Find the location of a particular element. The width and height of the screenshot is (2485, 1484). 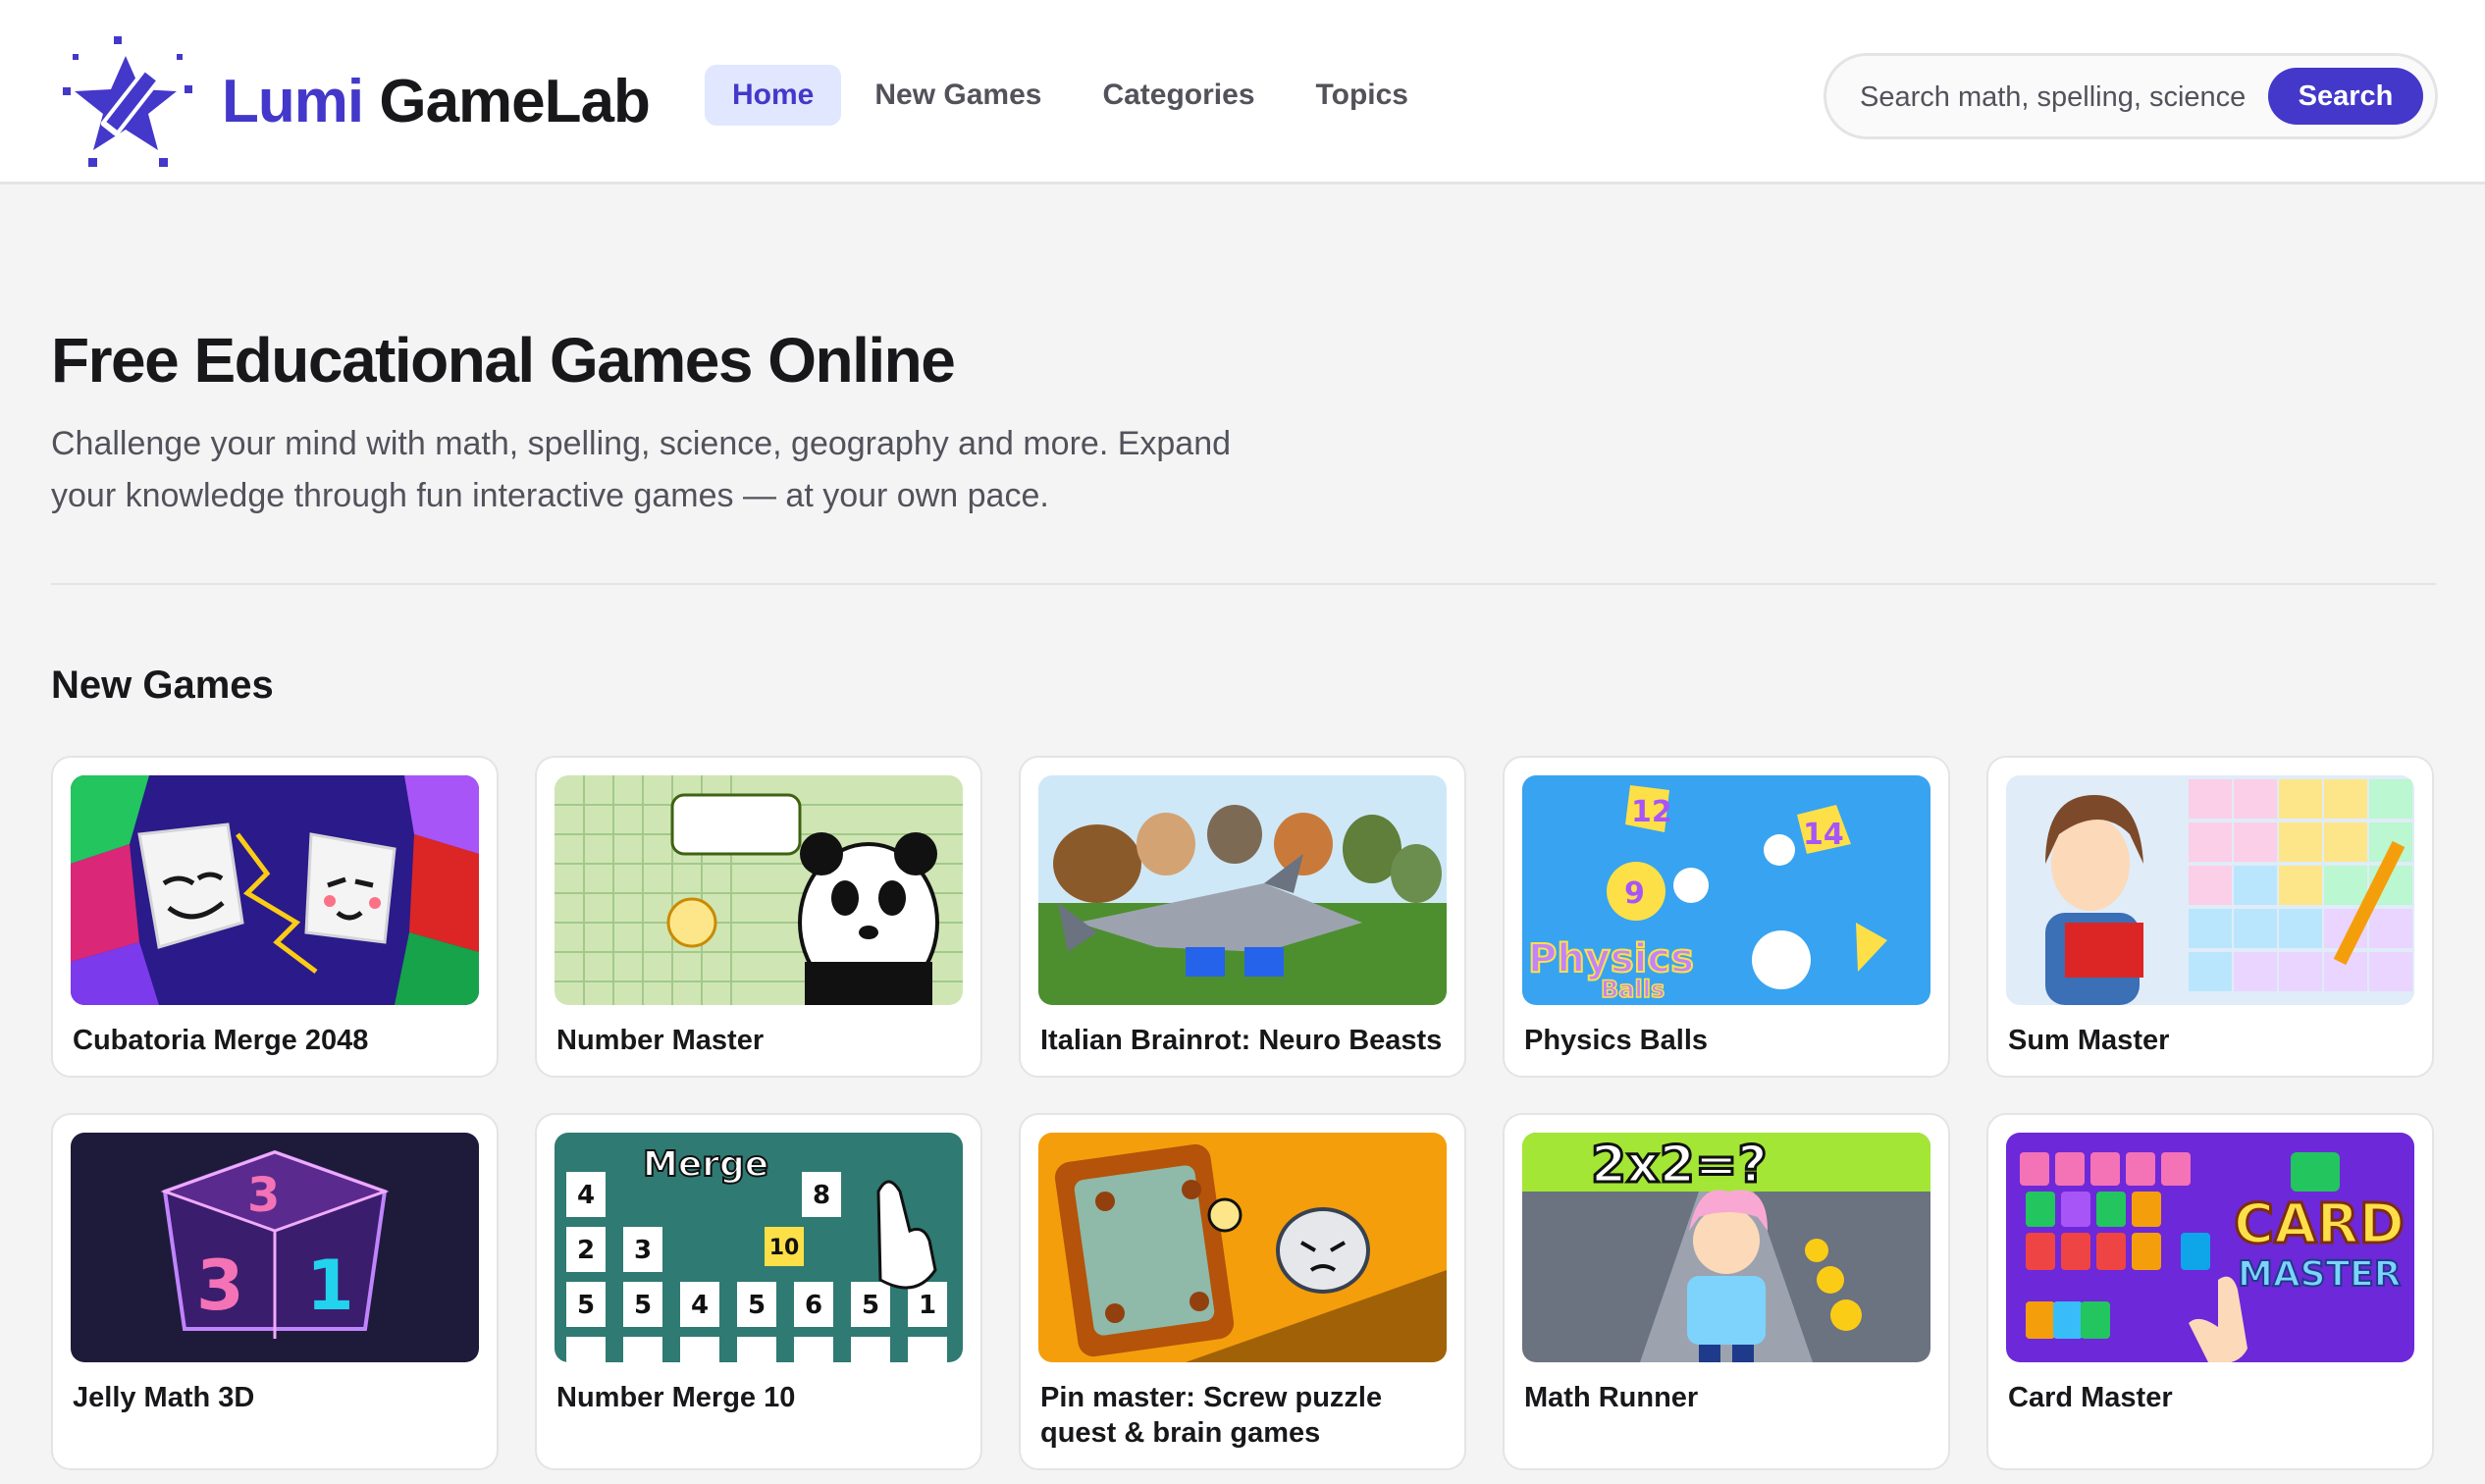

svg-text: 14 is located at coordinates (1824, 835).